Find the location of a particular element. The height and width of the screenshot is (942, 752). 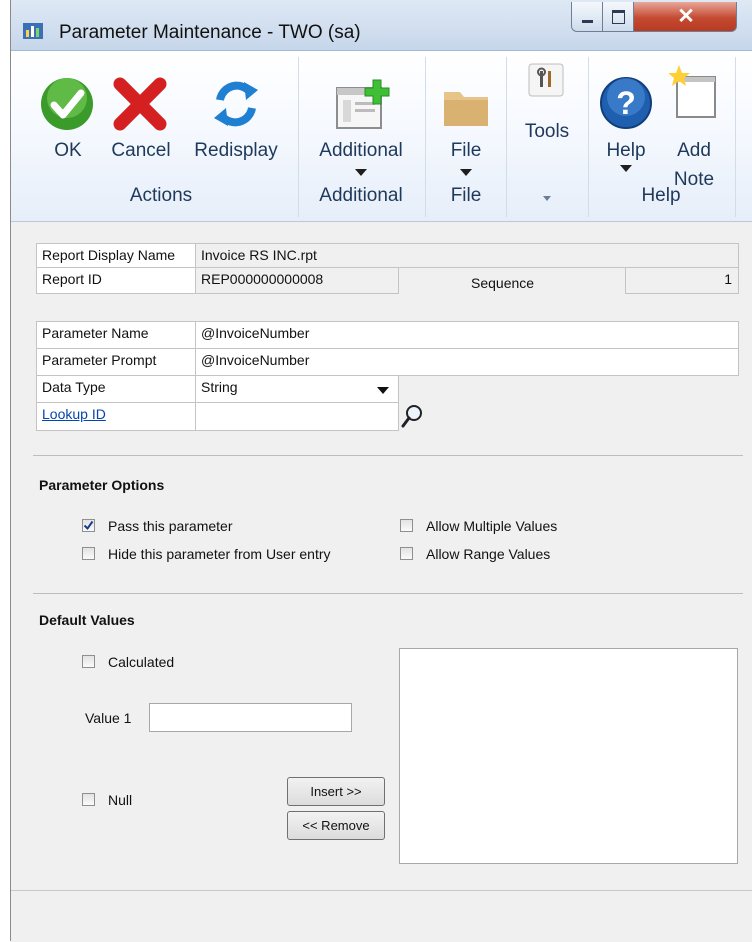

allow-range-values-label: Allow Range Values is located at coordinates (488, 554).